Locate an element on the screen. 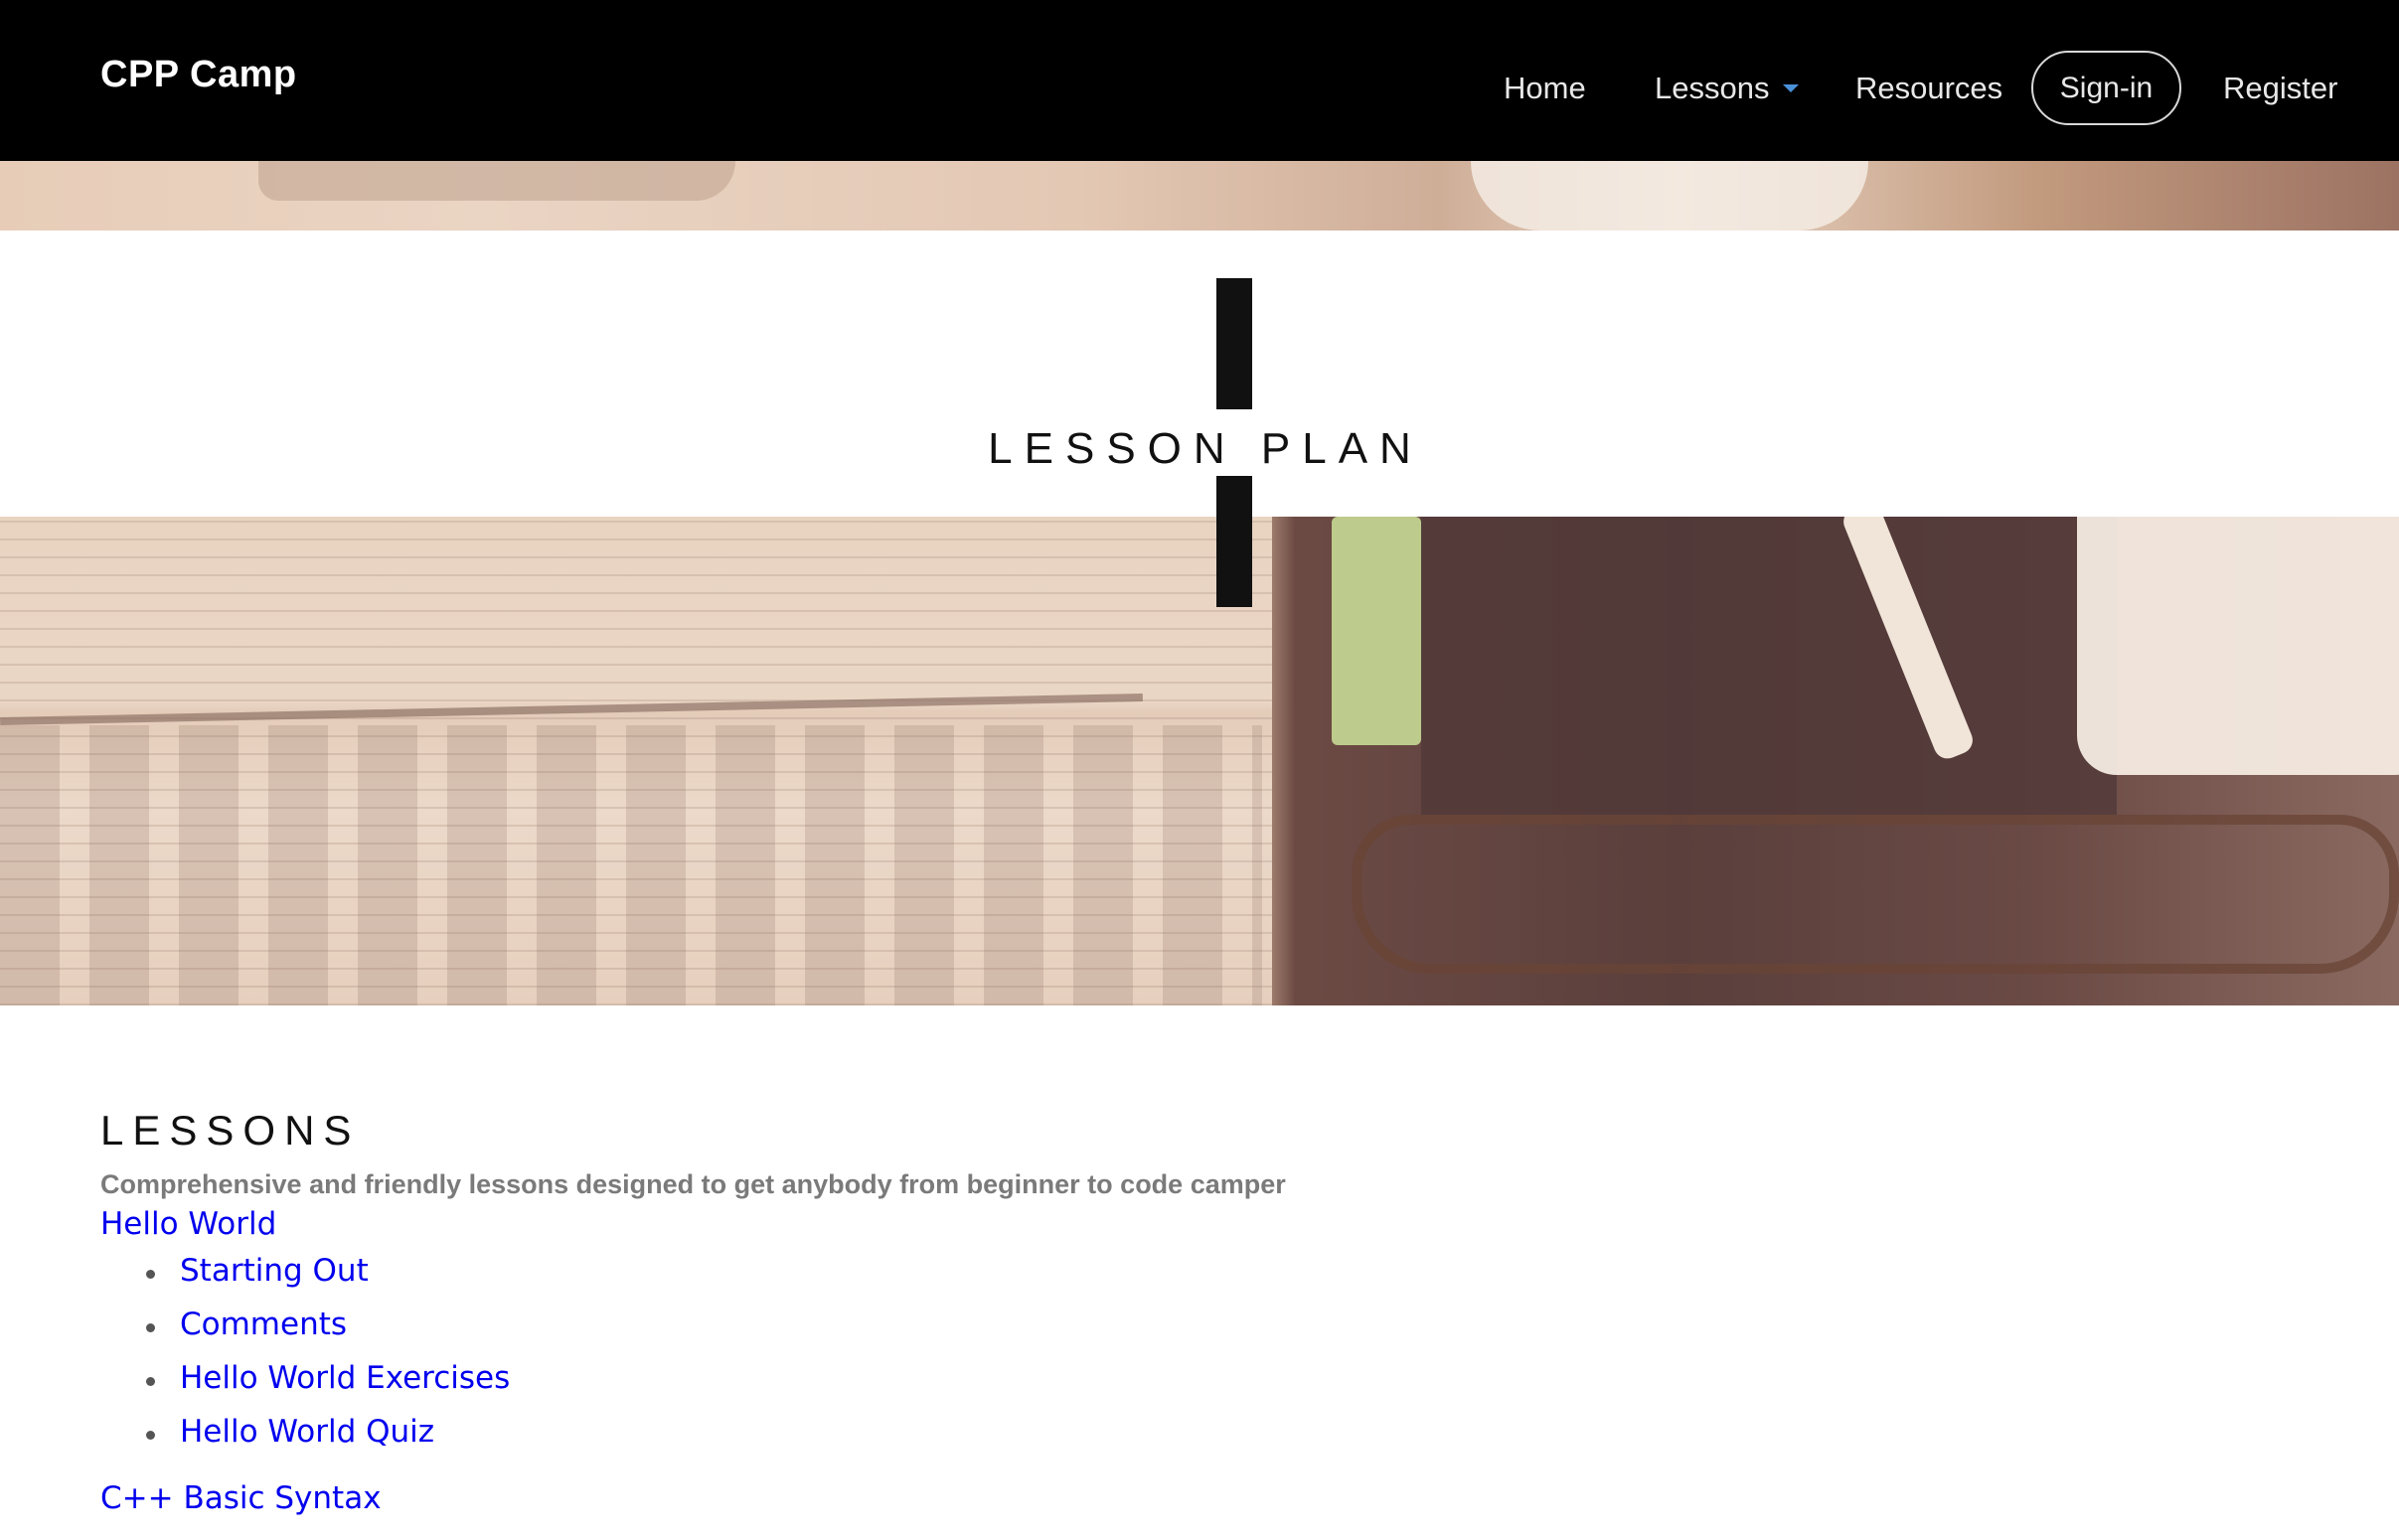 The image size is (2399, 1540). sticky-note-photo is located at coordinates (1376, 631).